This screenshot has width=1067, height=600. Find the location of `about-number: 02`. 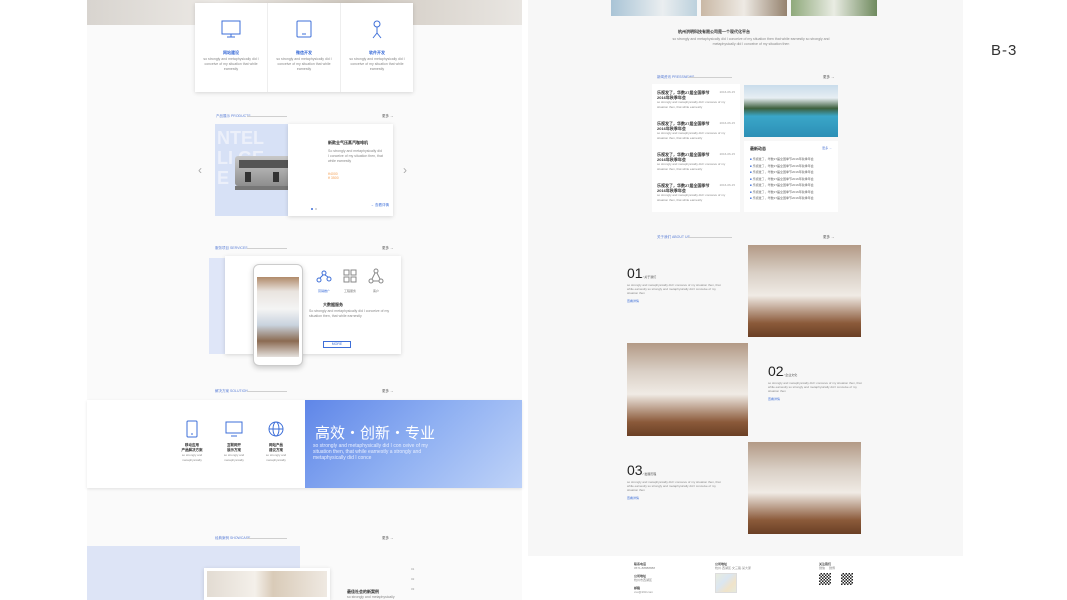

about-number: 02 is located at coordinates (776, 371).